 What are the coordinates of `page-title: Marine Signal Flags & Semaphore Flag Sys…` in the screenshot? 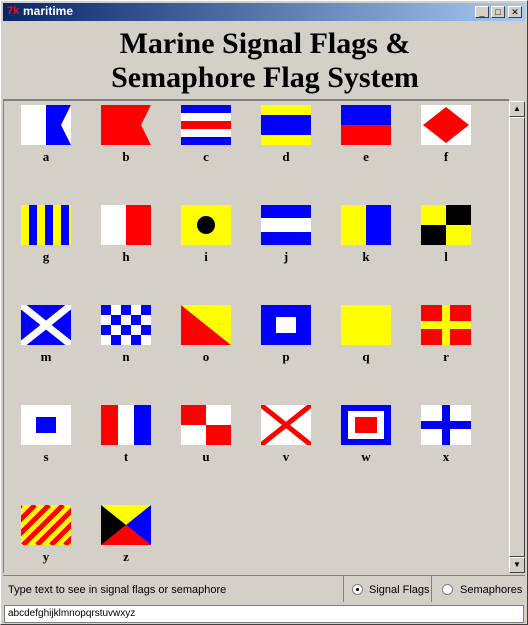 It's located at (264, 61).